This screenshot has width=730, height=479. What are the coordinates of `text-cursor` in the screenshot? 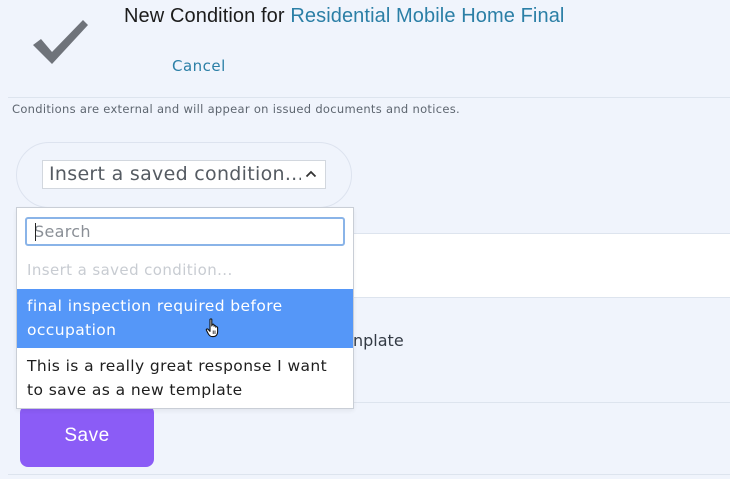 It's located at (35, 232).